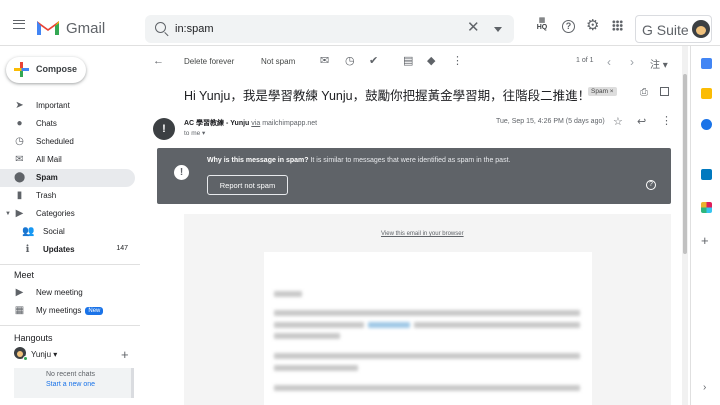  What do you see at coordinates (618, 121) in the screenshot?
I see `star-icon: ☆` at bounding box center [618, 121].